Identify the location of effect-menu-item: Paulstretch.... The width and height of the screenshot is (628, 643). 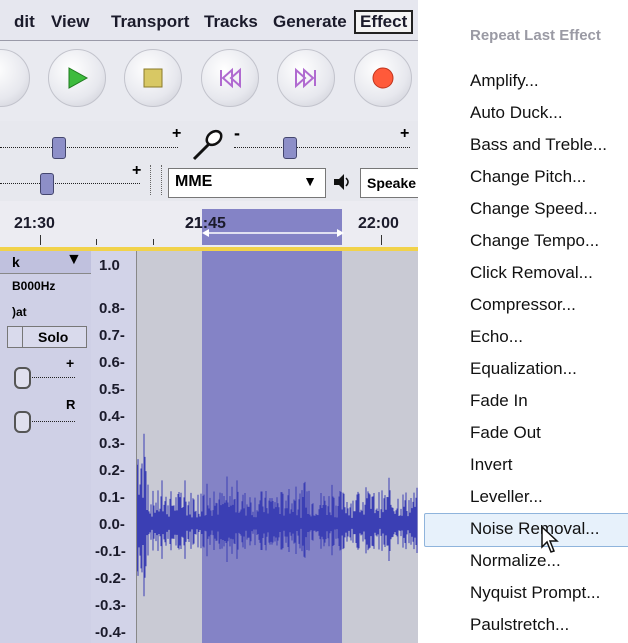
(519, 625).